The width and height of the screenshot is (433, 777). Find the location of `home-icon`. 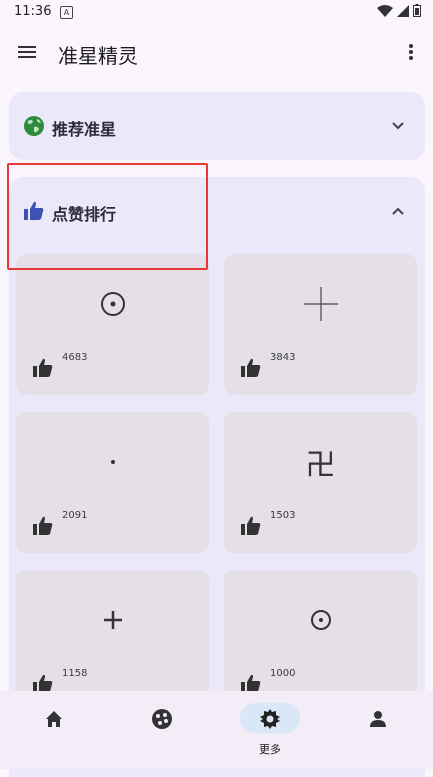

home-icon is located at coordinates (54, 719).